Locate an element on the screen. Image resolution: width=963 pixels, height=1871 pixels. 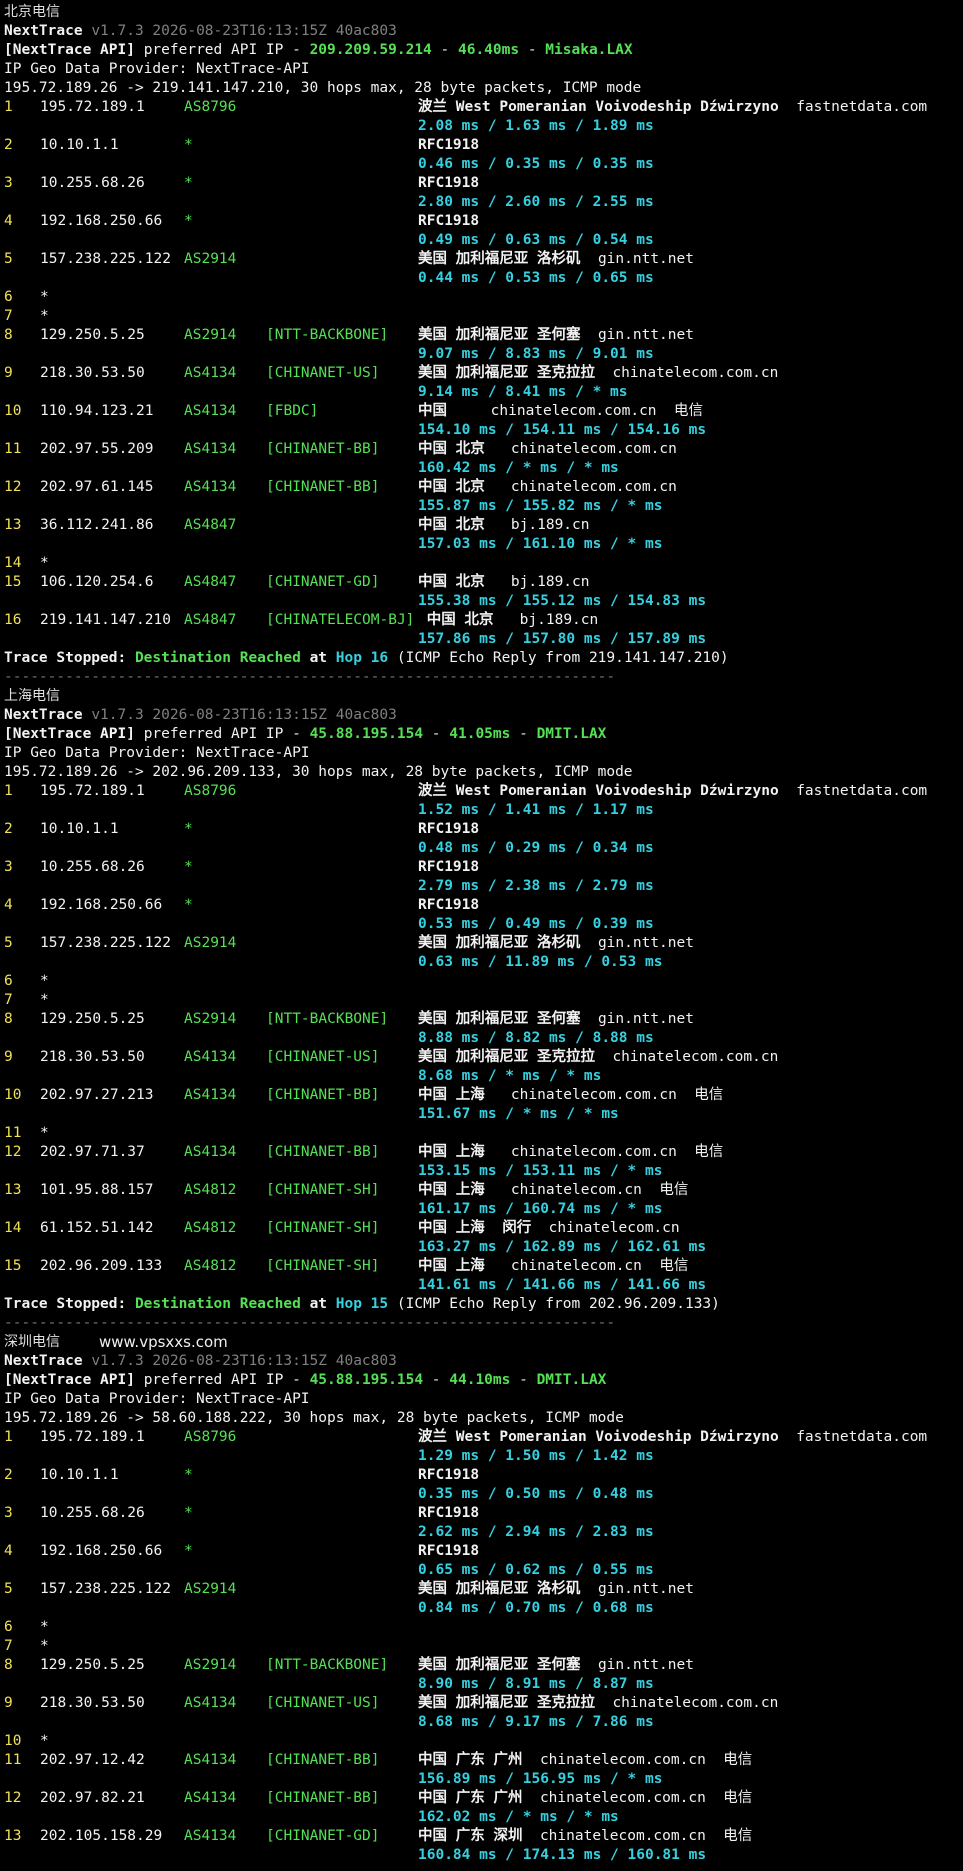
api-prefix: [NextTrace API] is located at coordinates (69, 1380).